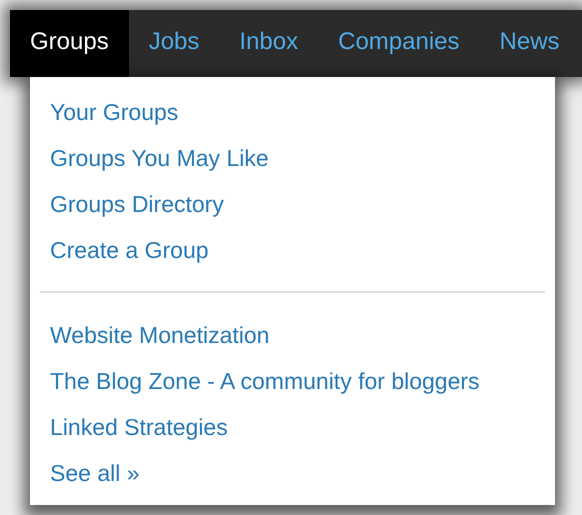  I want to click on nav-tab: News, so click(520, 43).